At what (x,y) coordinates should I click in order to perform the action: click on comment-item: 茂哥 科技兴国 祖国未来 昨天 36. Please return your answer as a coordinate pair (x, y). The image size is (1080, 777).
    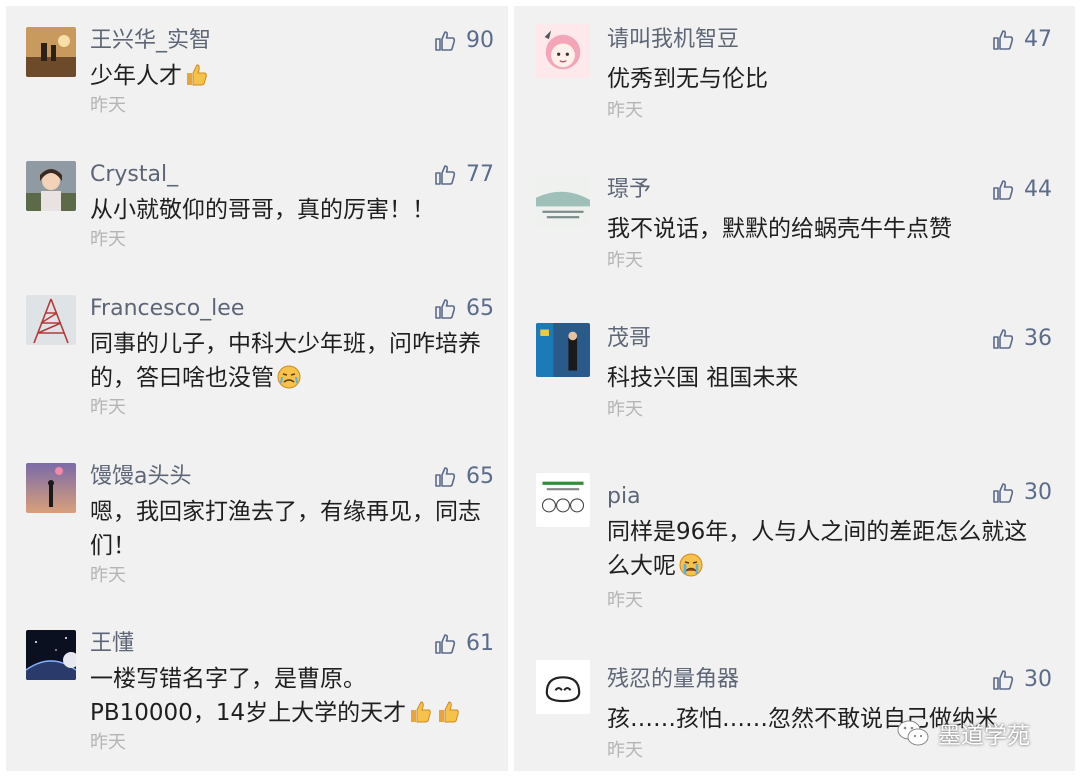
    Looking at the image, I should click on (794, 375).